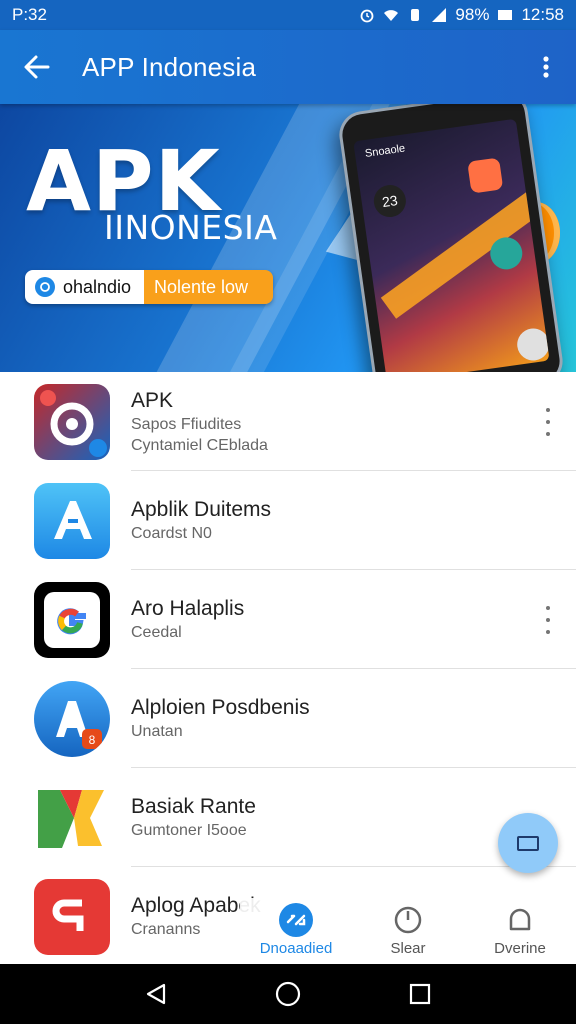 This screenshot has width=576, height=1024. I want to click on phone-illustration: Snoaole 23, so click(451, 238).